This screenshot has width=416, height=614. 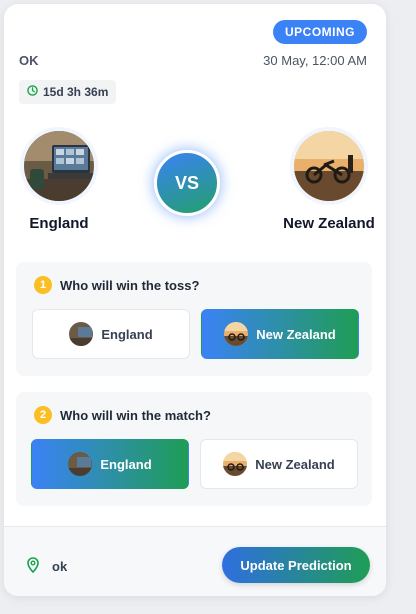 I want to click on location-pin-icon, so click(x=33, y=566).